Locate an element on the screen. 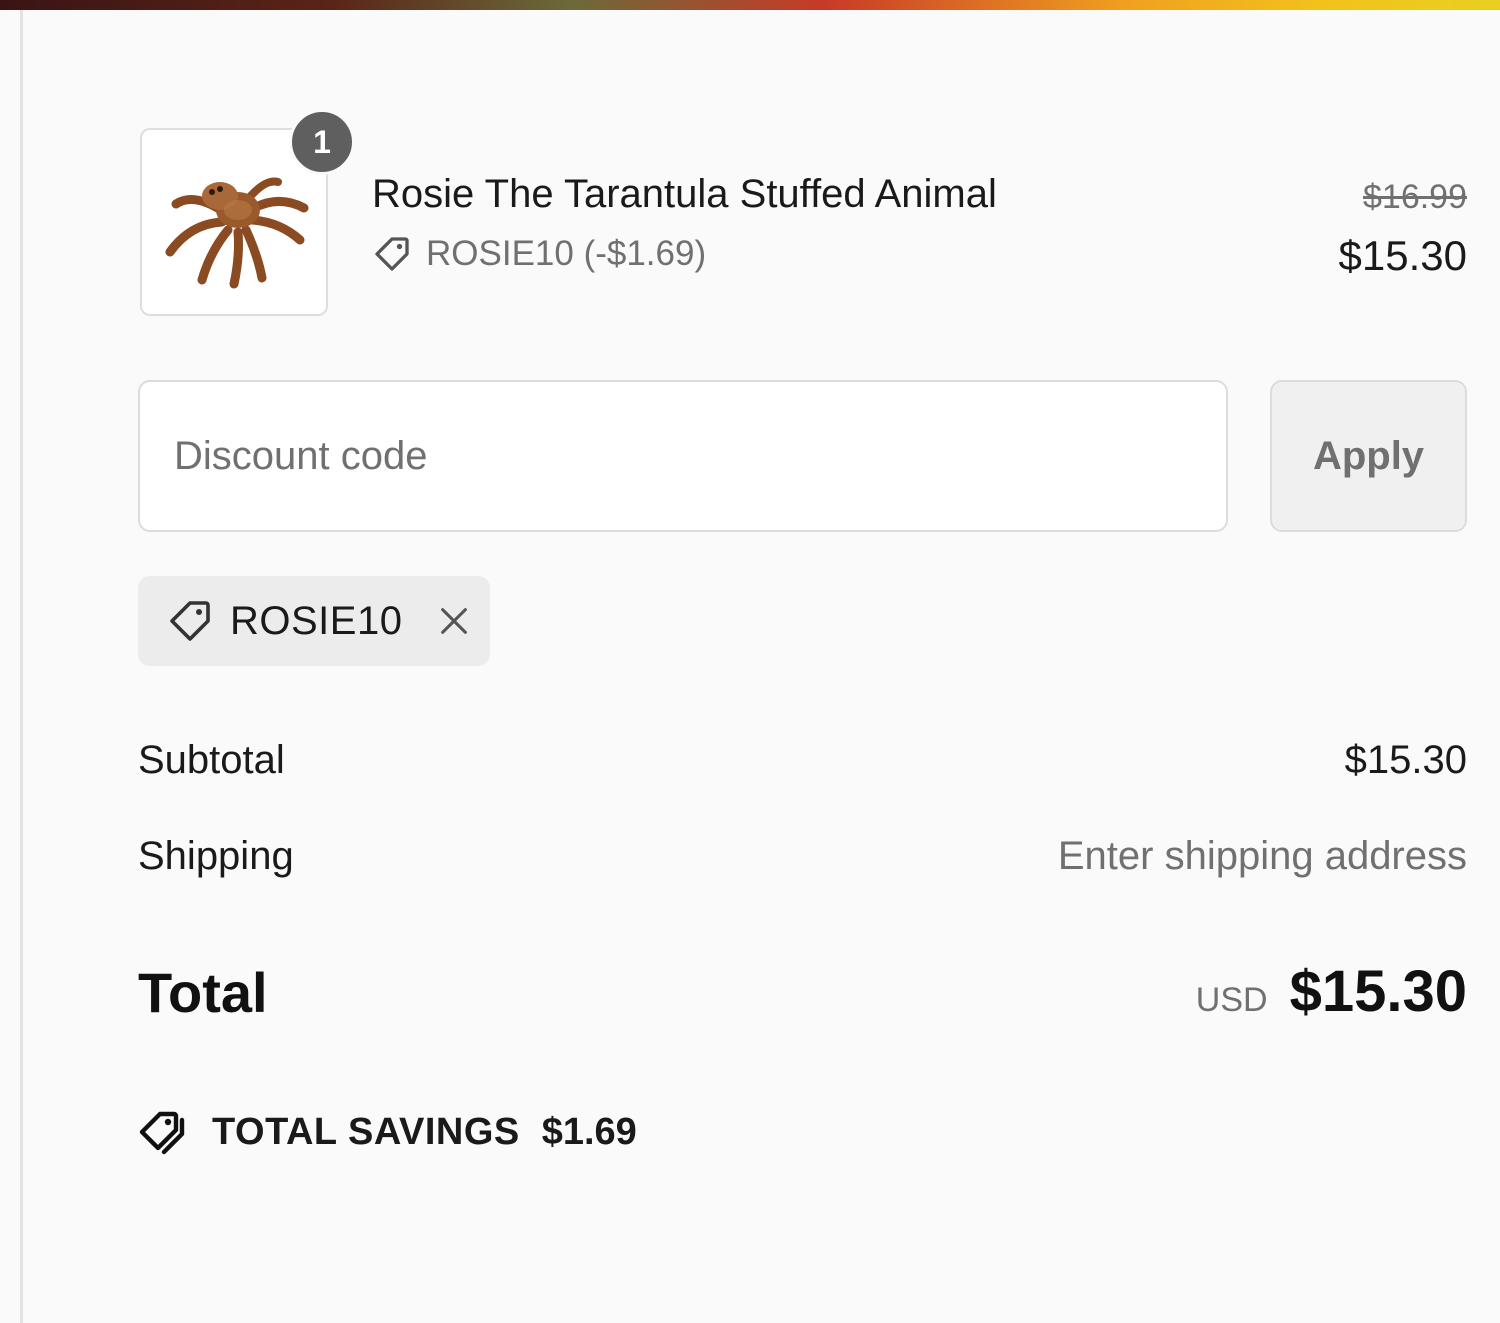 The height and width of the screenshot is (1323, 1500). line-item-discount: ROSIE10 (-$1.69) is located at coordinates (539, 254).